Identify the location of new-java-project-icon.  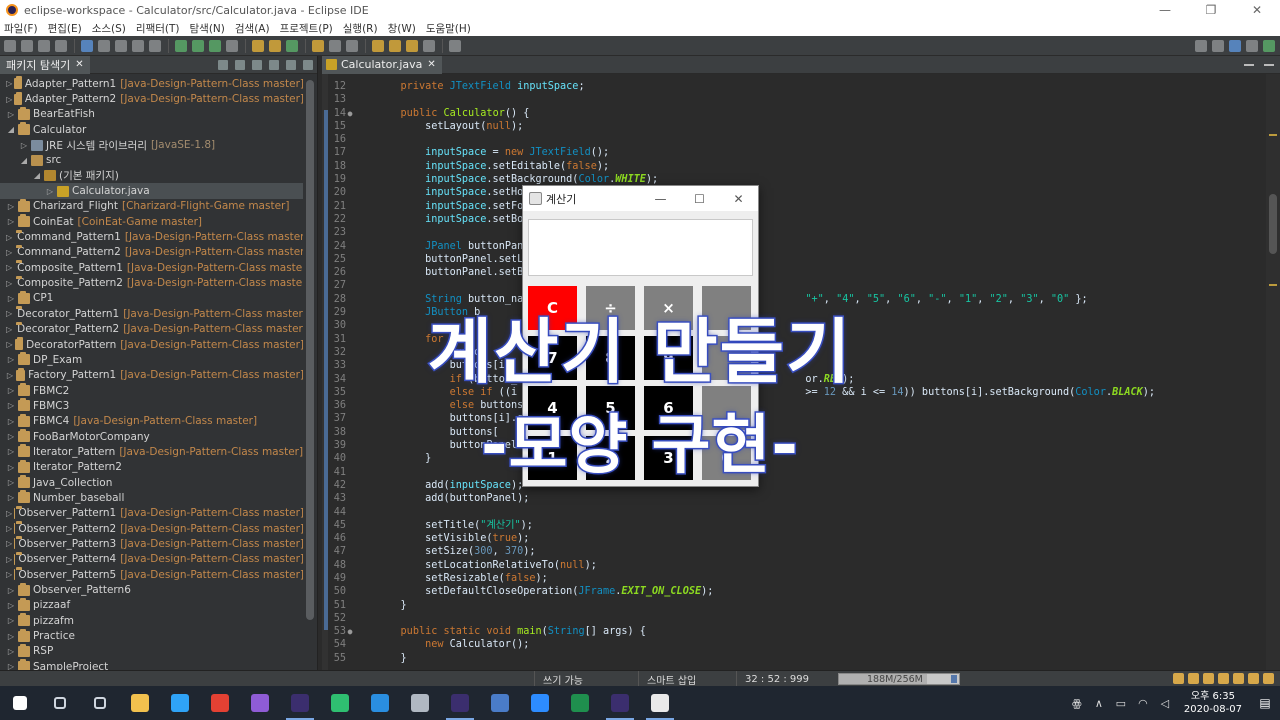
(258, 45).